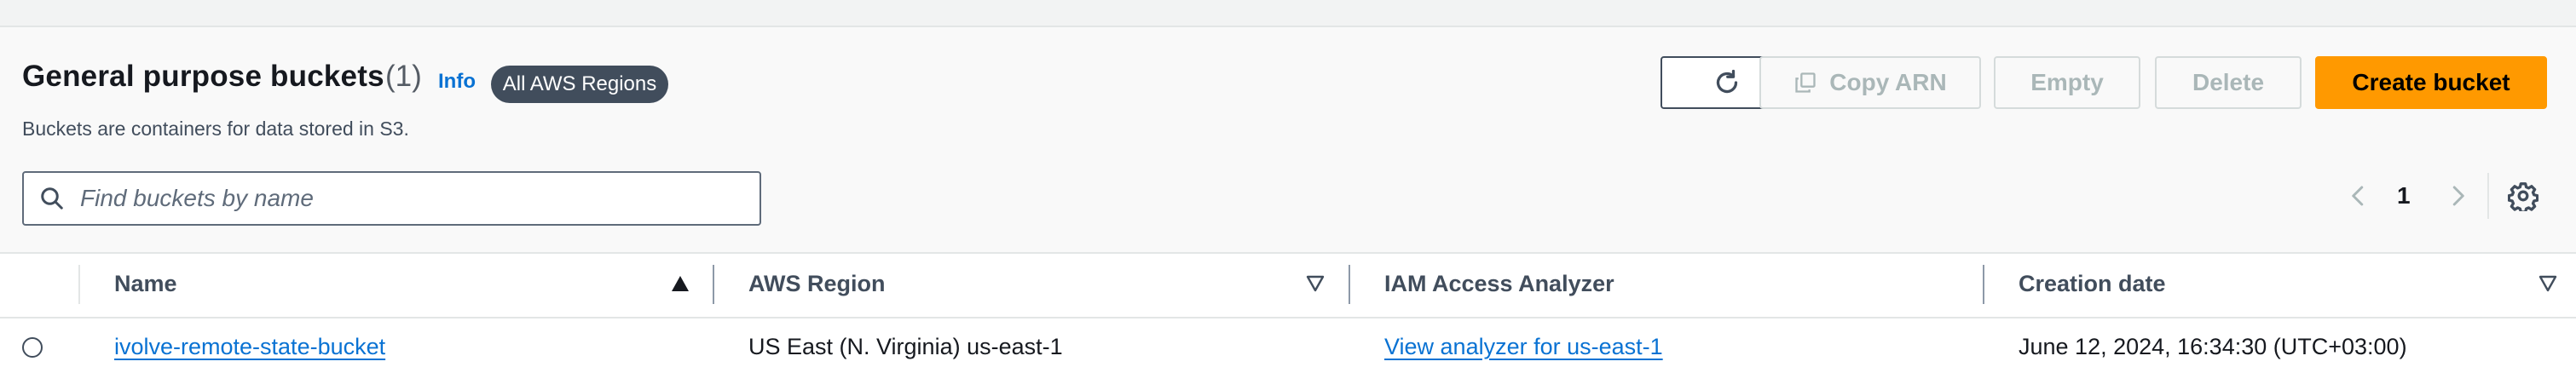 The image size is (2576, 373). I want to click on view-analyzer-link: View analyzer for us-east-1, so click(1523, 347).